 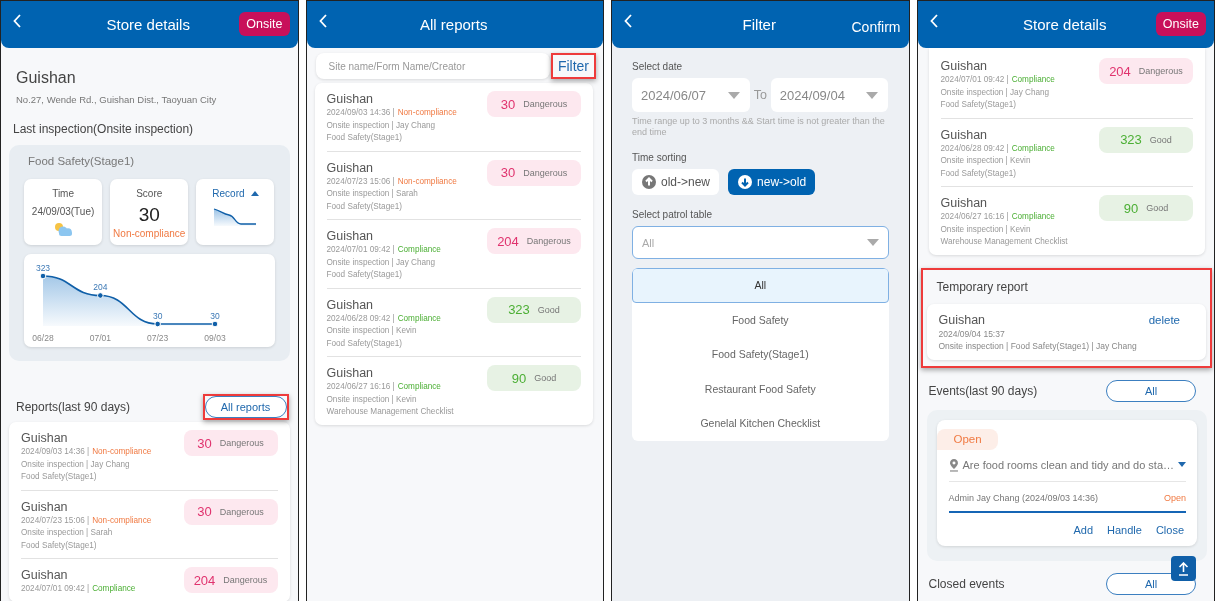 I want to click on axis-label: 07/23, so click(x=158, y=338).